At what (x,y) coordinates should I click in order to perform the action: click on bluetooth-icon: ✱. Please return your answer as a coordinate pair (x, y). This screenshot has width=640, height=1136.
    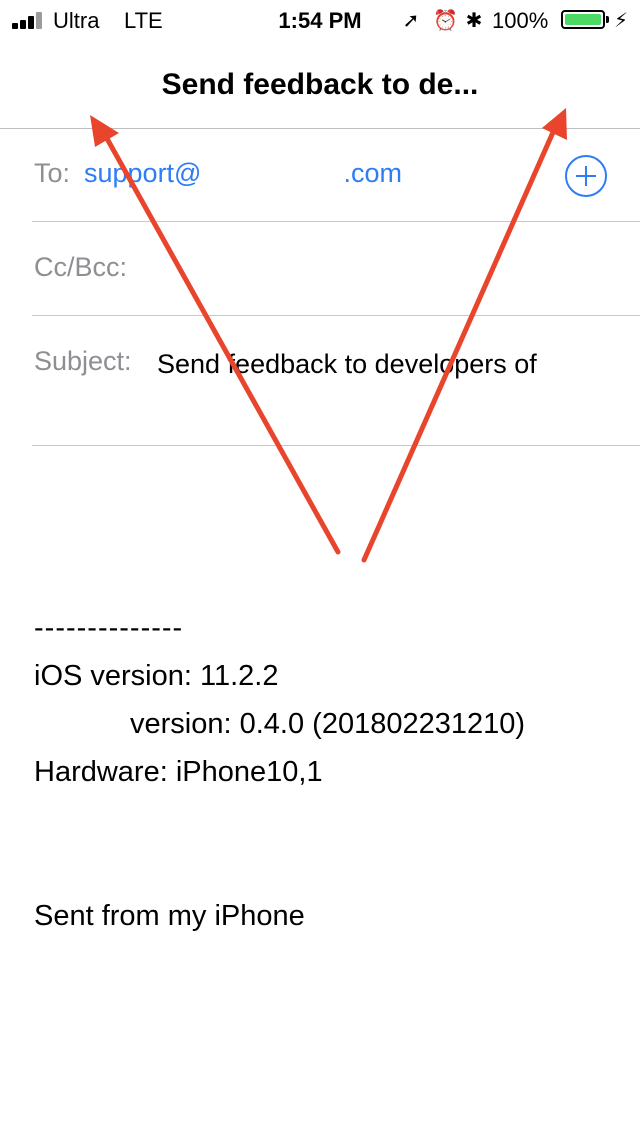
    Looking at the image, I should click on (474, 21).